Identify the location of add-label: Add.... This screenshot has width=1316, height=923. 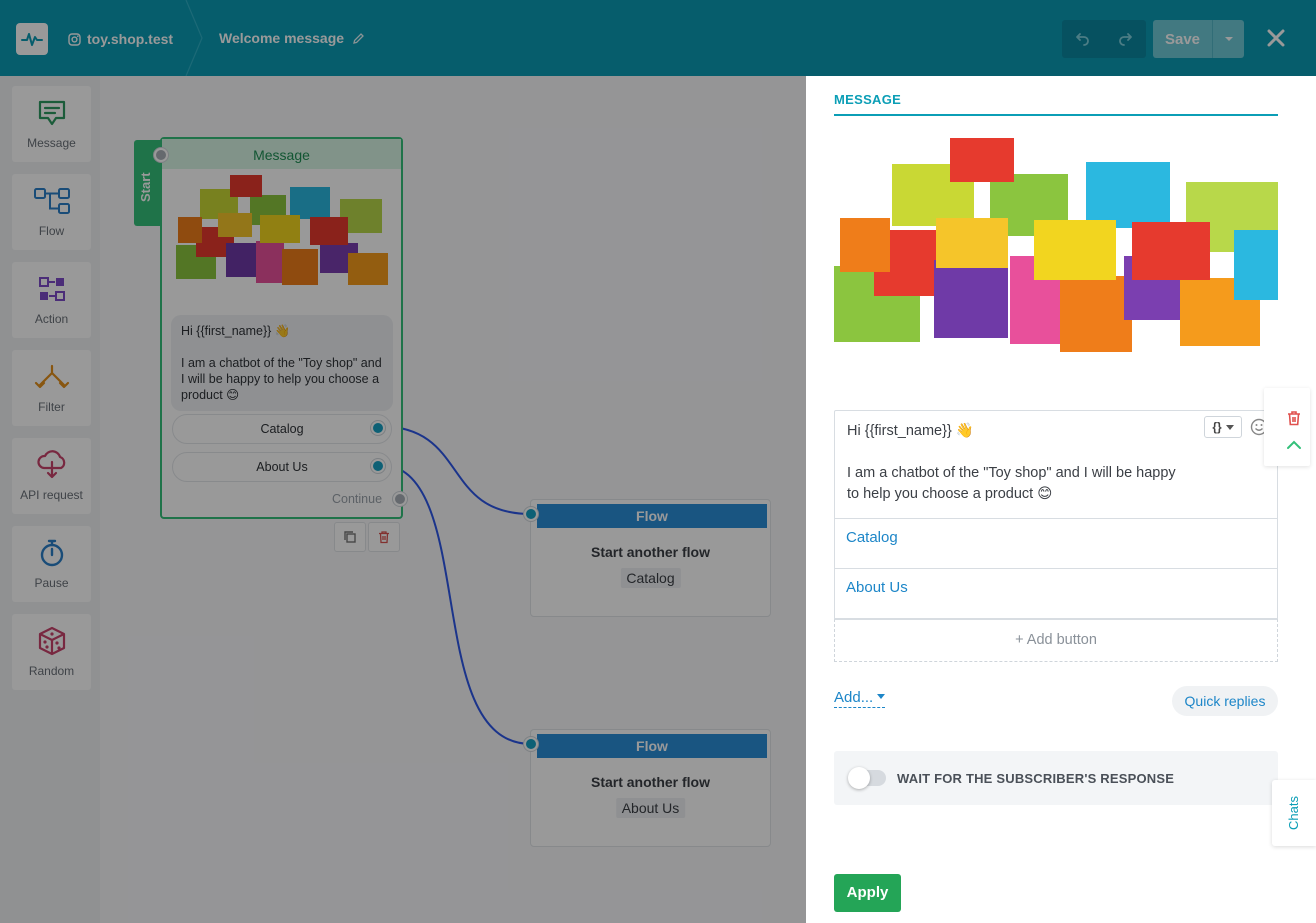
(854, 697).